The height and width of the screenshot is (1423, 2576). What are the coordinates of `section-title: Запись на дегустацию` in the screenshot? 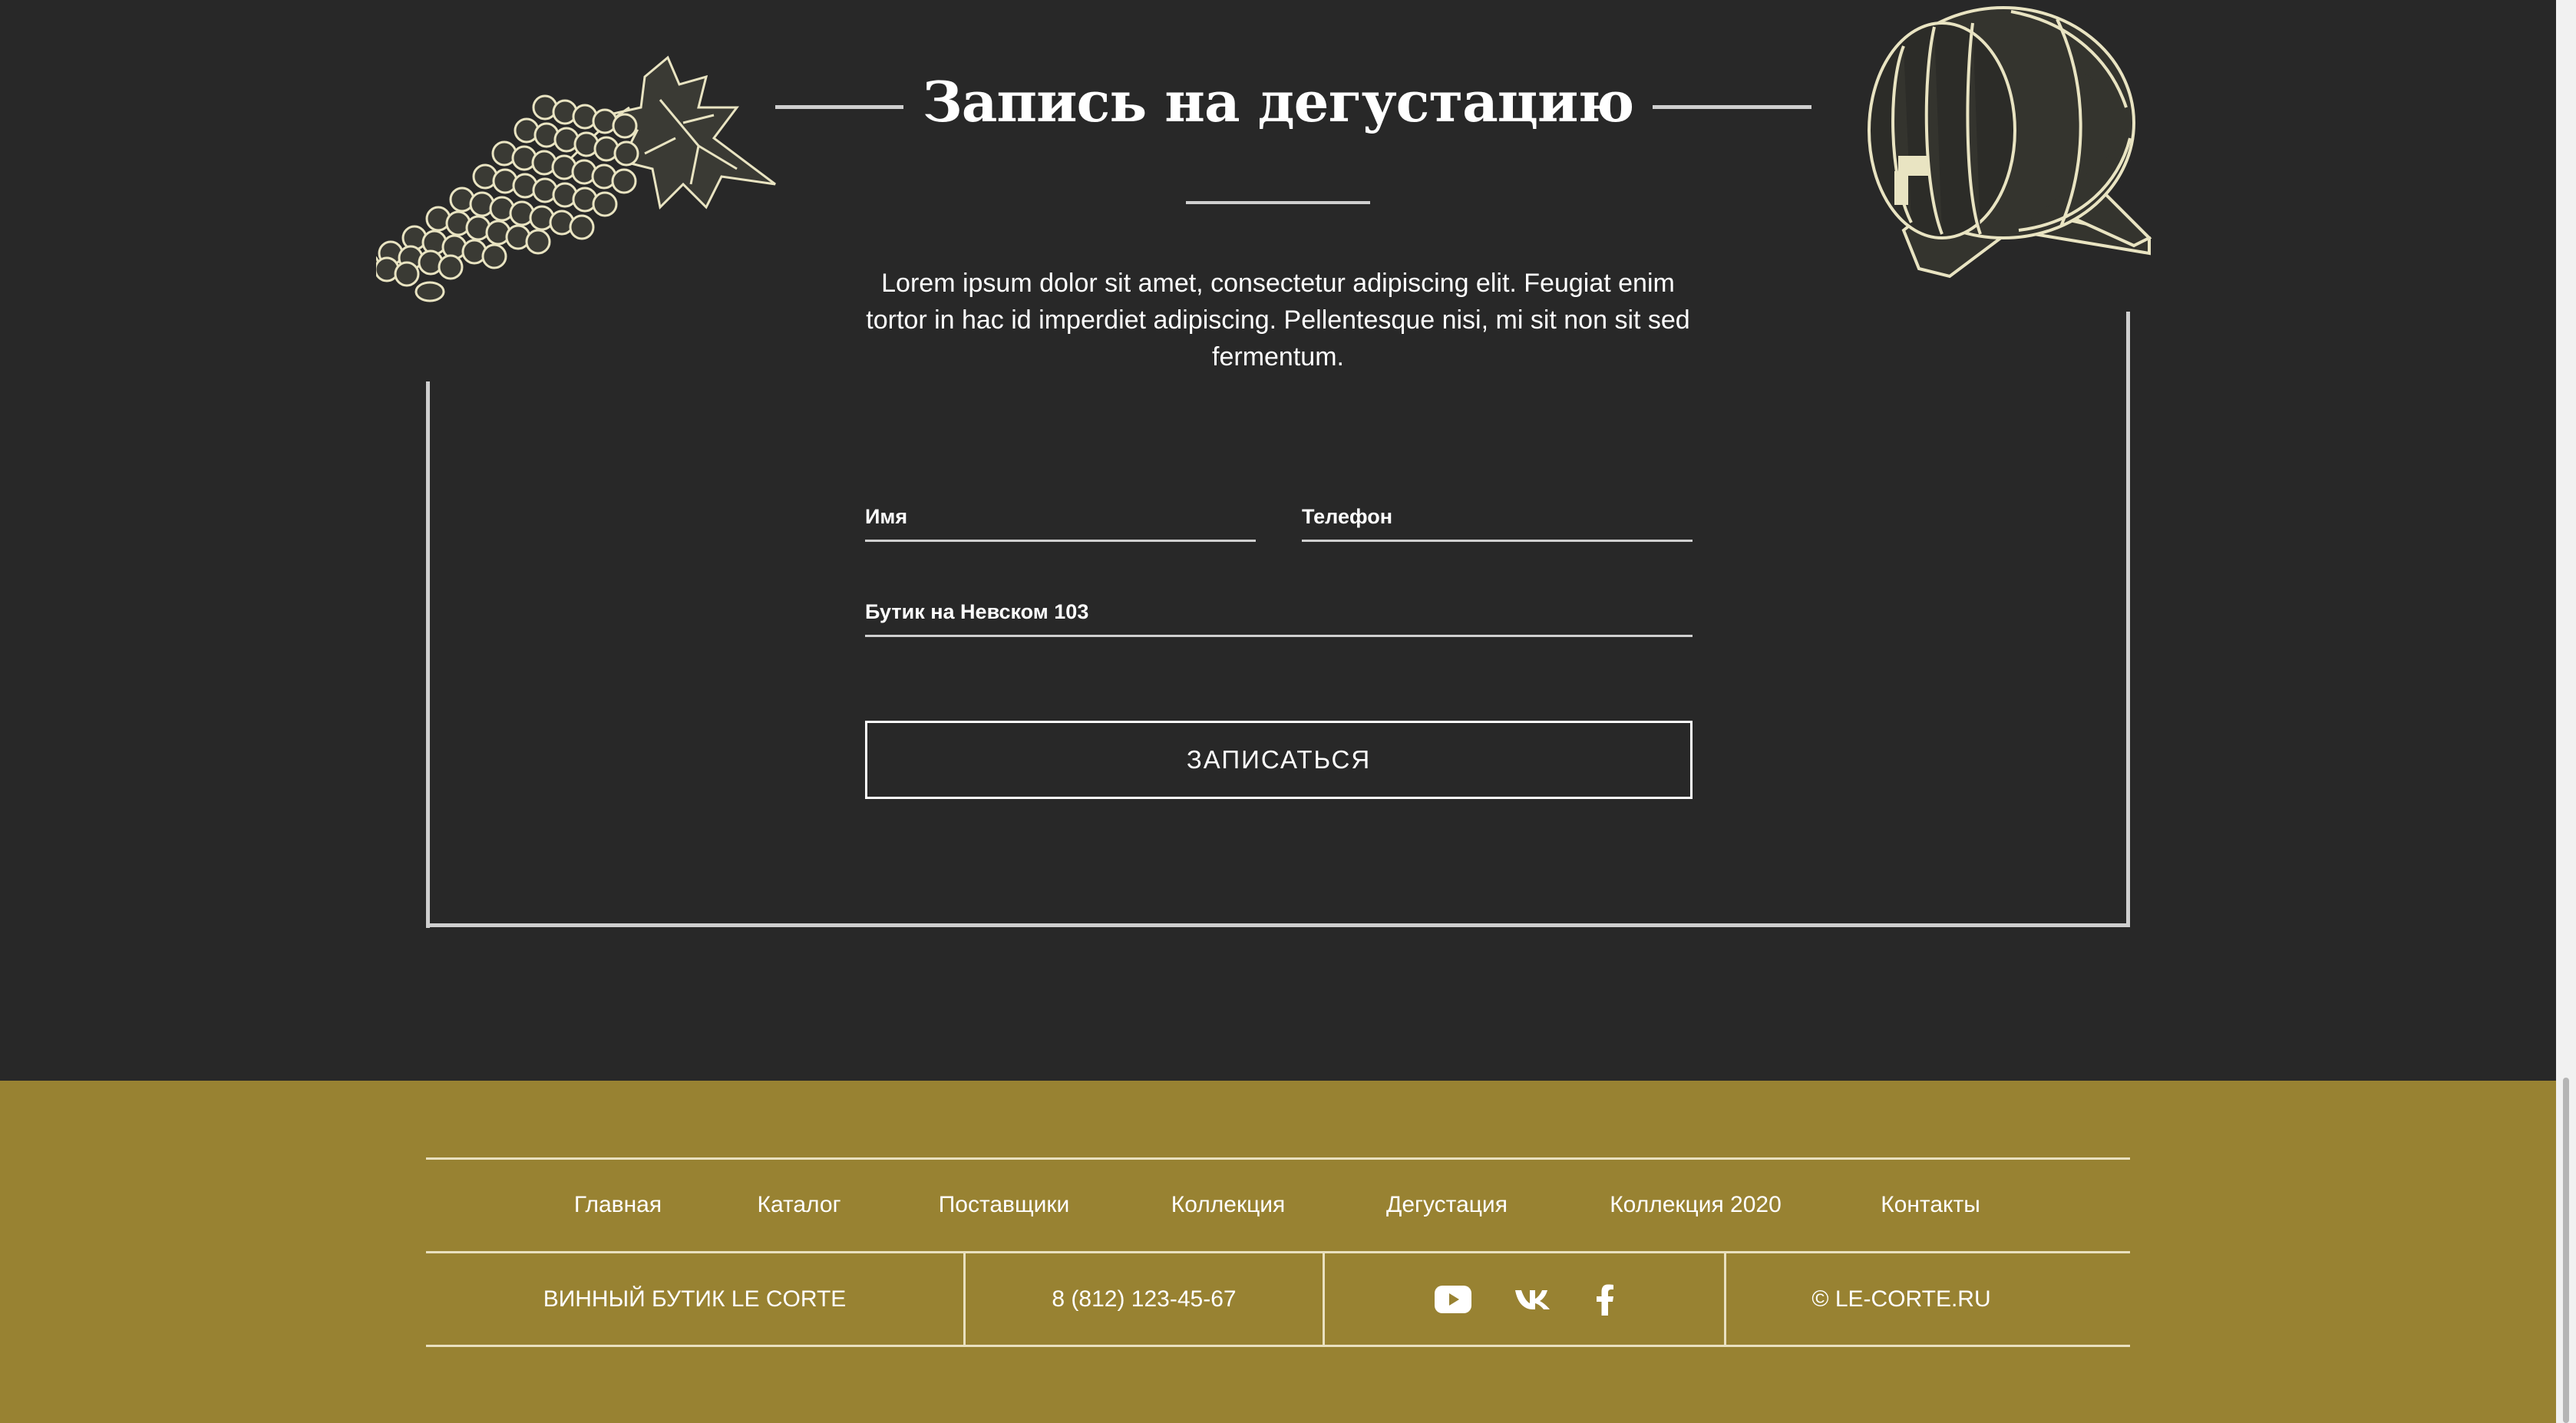 It's located at (1278, 101).